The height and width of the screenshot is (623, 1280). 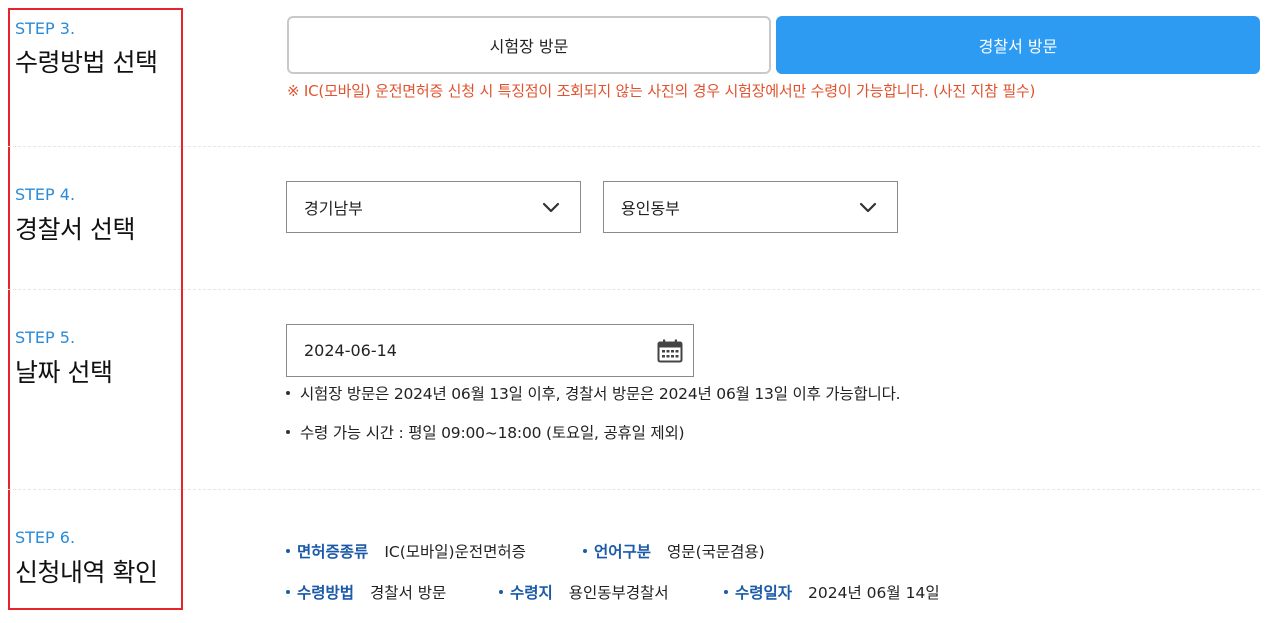 I want to click on step3-title: 수령방법 선택, so click(x=86, y=62).